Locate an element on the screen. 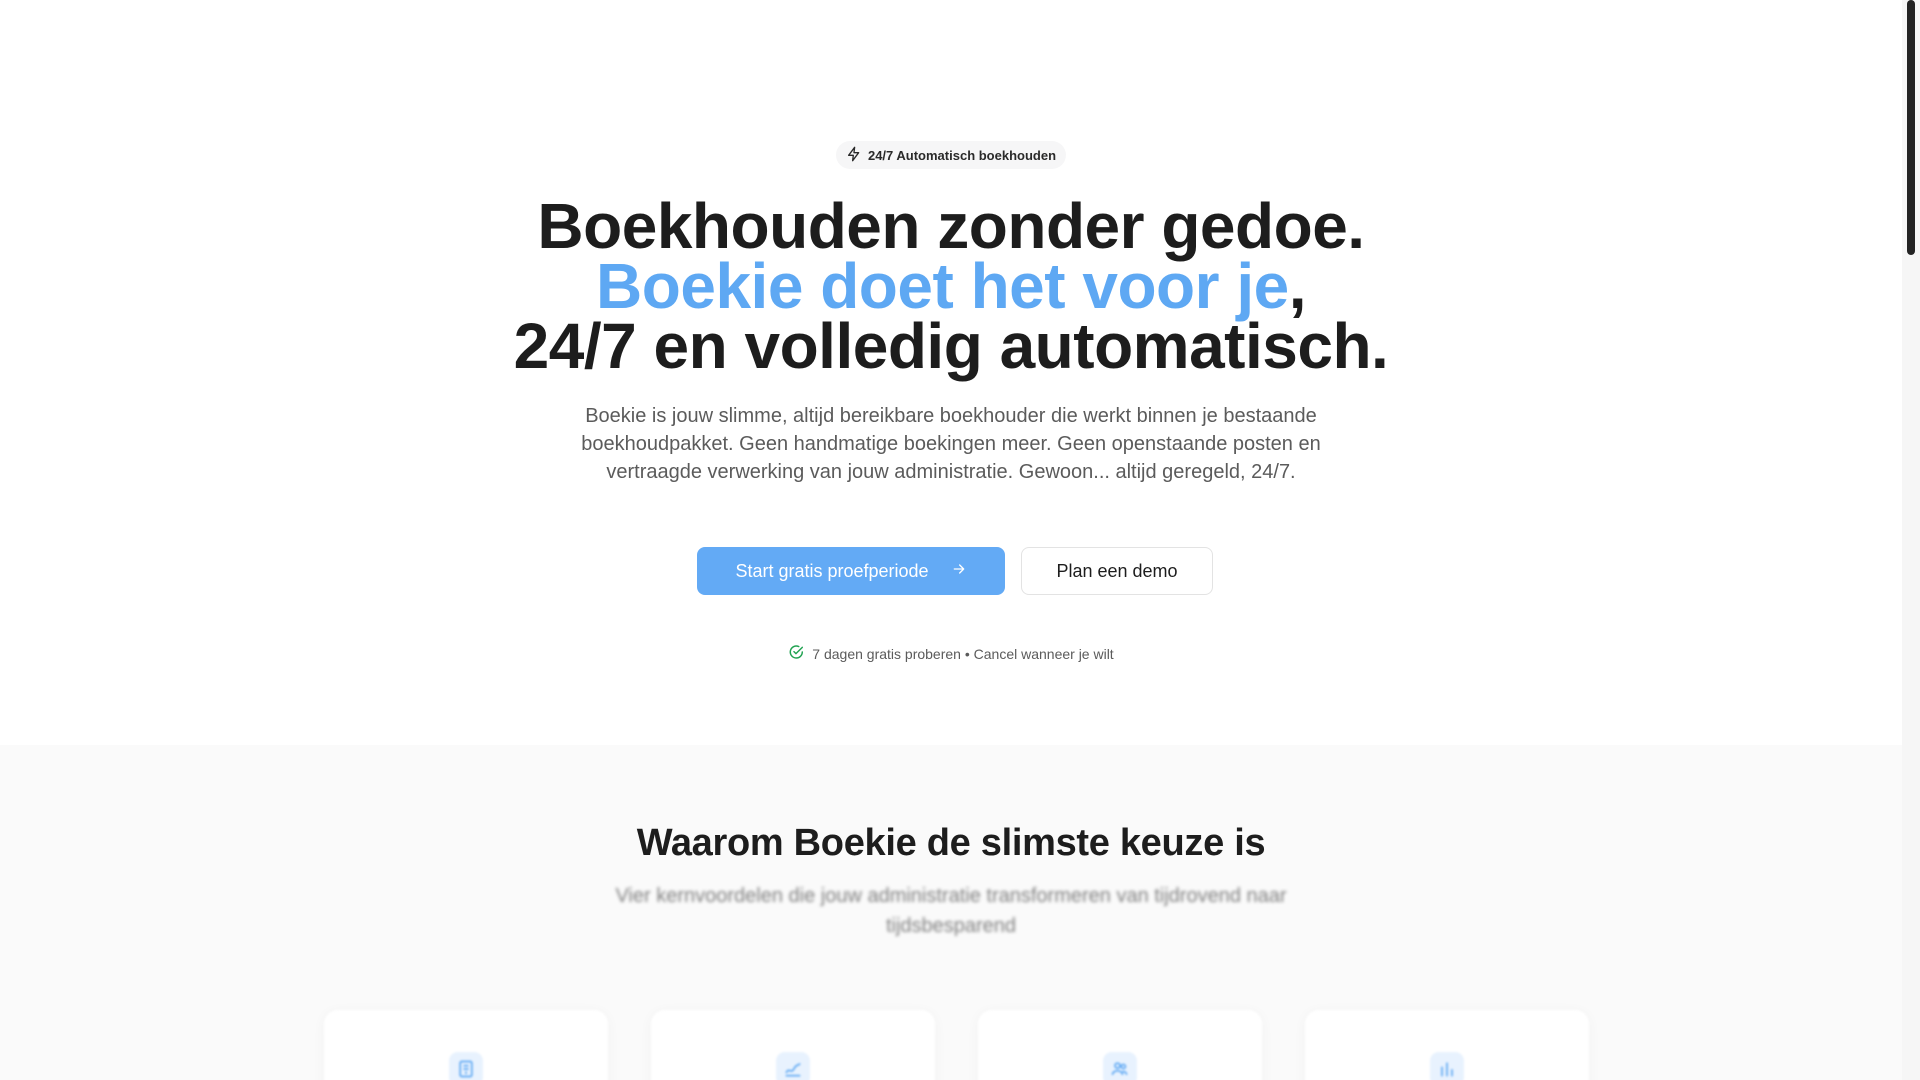 The width and height of the screenshot is (1920, 1080). lightning-icon is located at coordinates (854, 155).